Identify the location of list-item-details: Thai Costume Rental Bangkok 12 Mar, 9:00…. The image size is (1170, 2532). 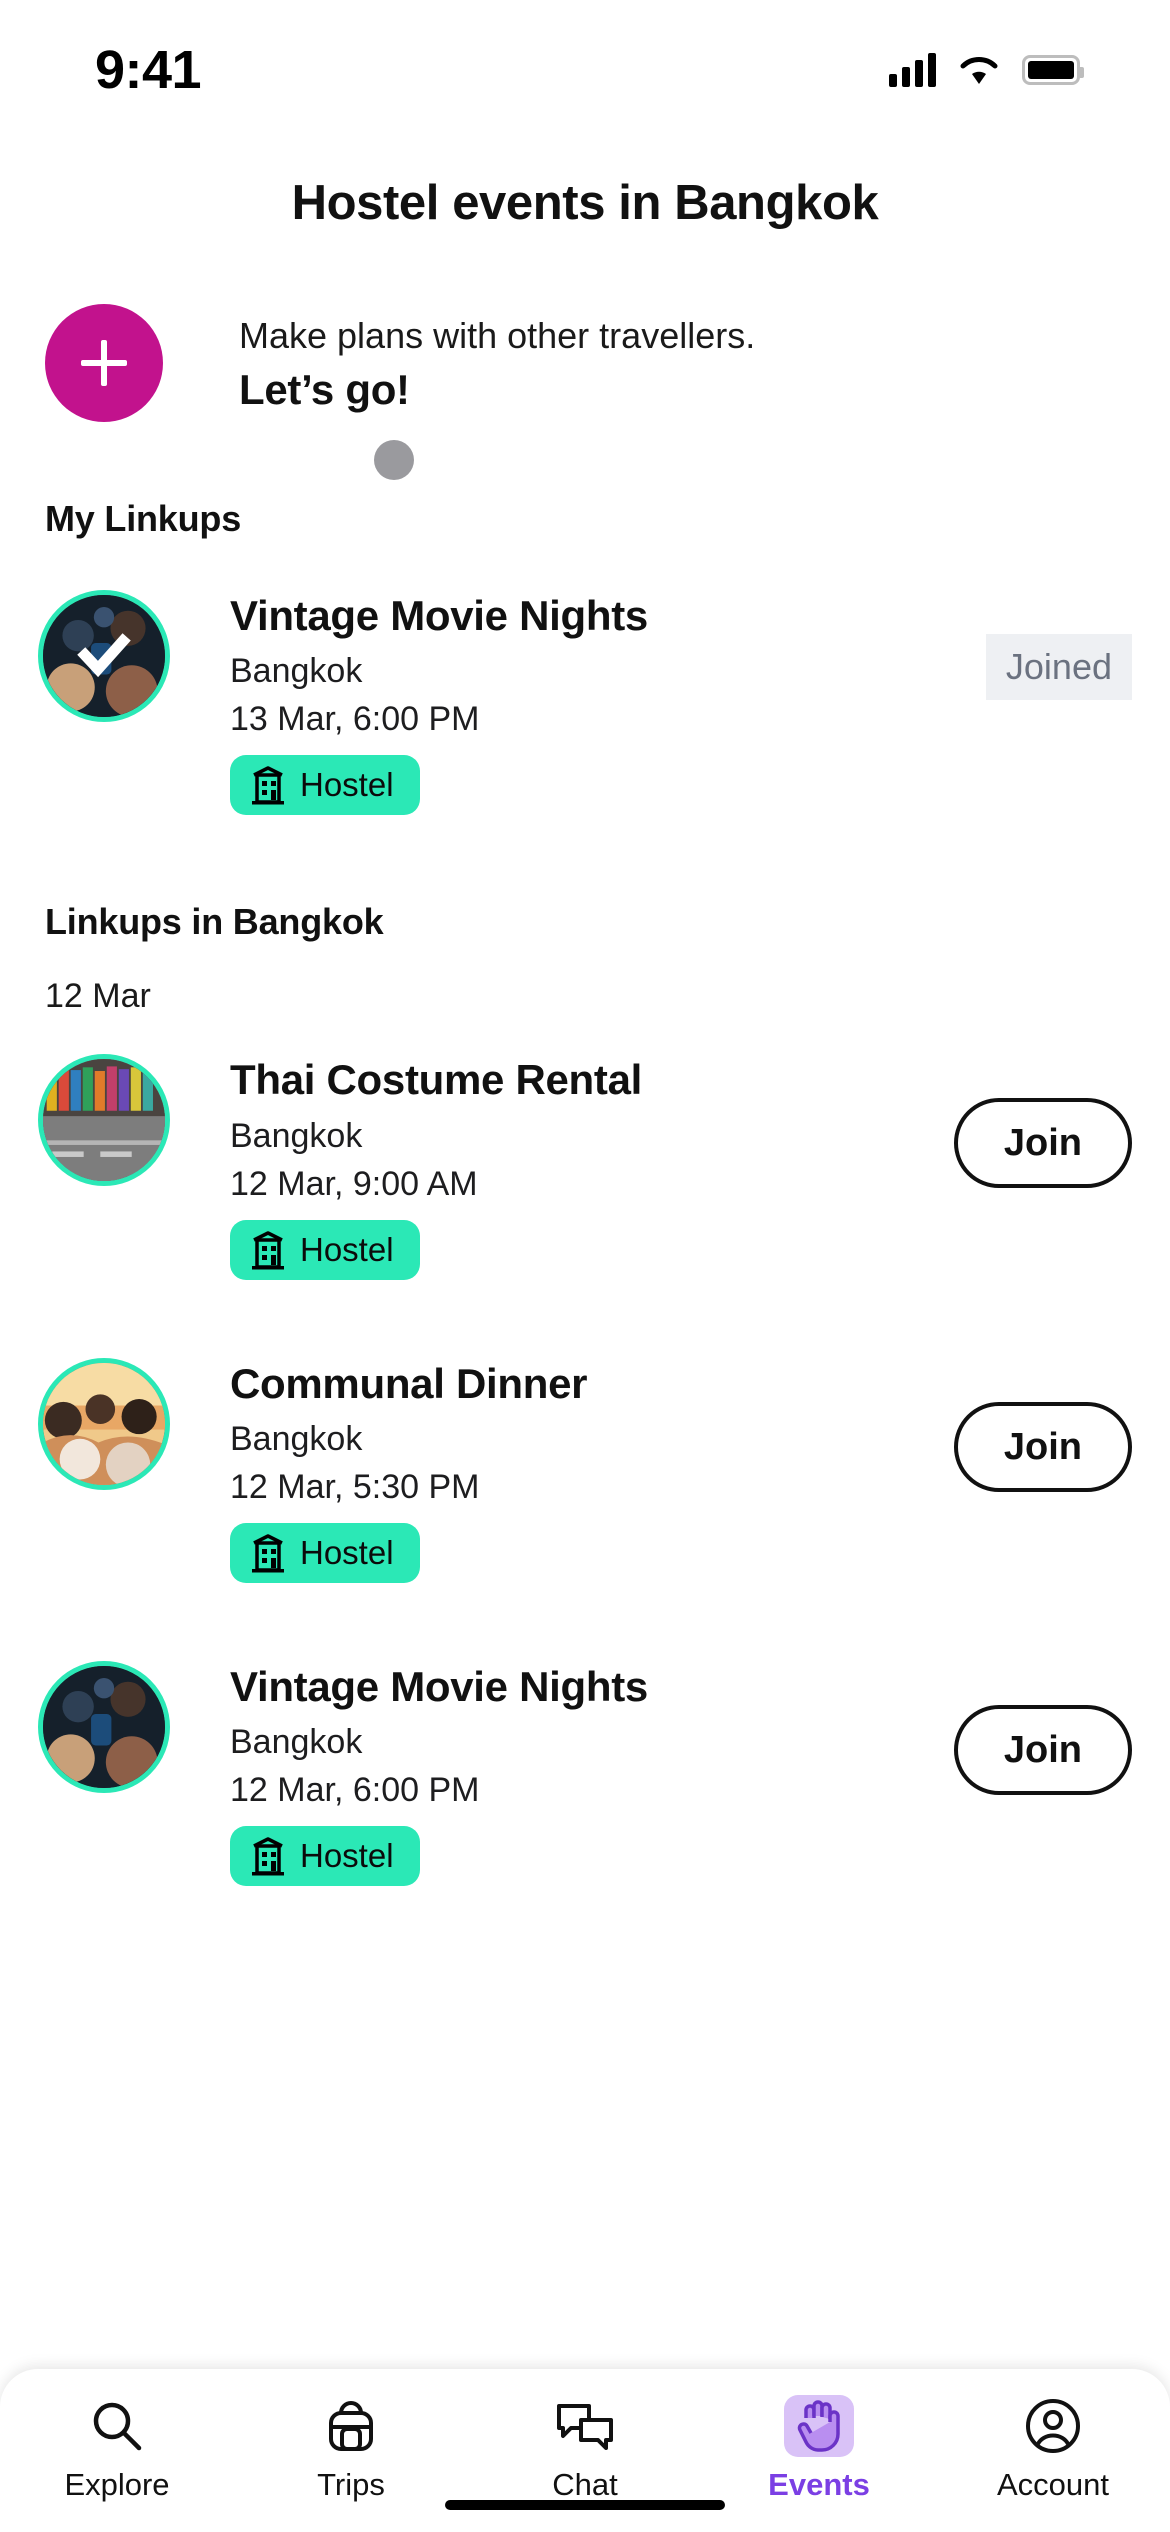
(562, 1167).